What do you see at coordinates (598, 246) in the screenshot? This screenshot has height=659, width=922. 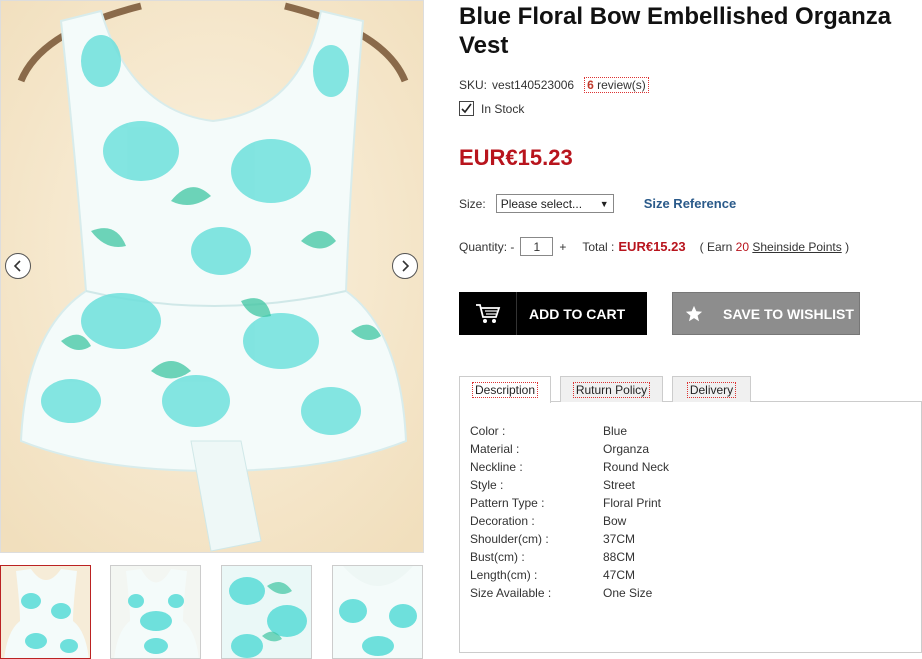 I see `total-label: Total :` at bounding box center [598, 246].